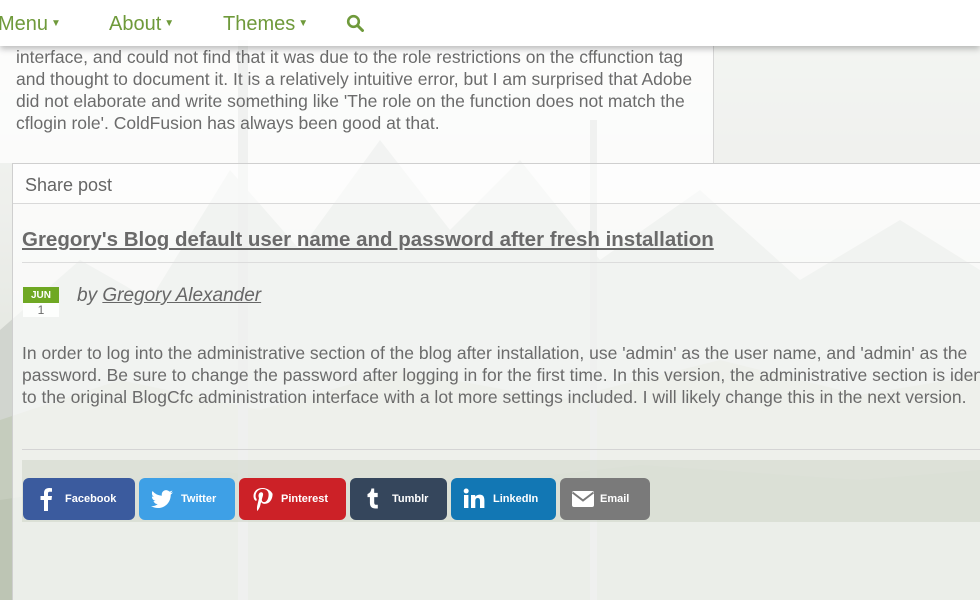  I want to click on search-button, so click(355, 26).